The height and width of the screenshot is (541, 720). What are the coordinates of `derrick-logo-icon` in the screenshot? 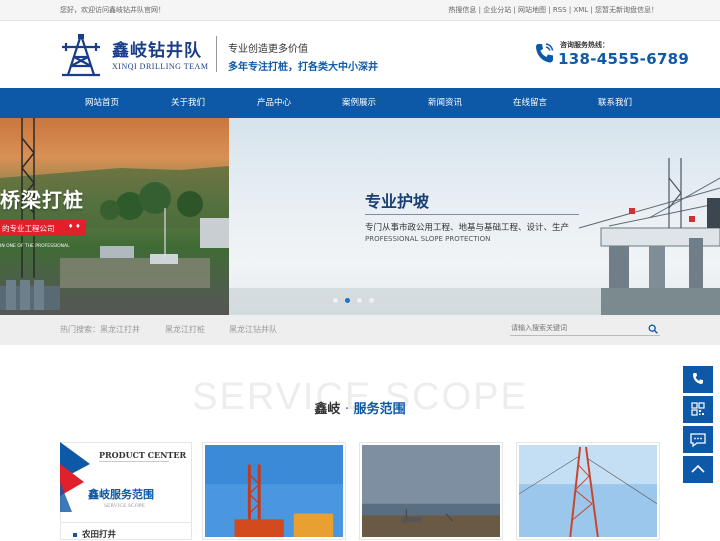 It's located at (81, 55).